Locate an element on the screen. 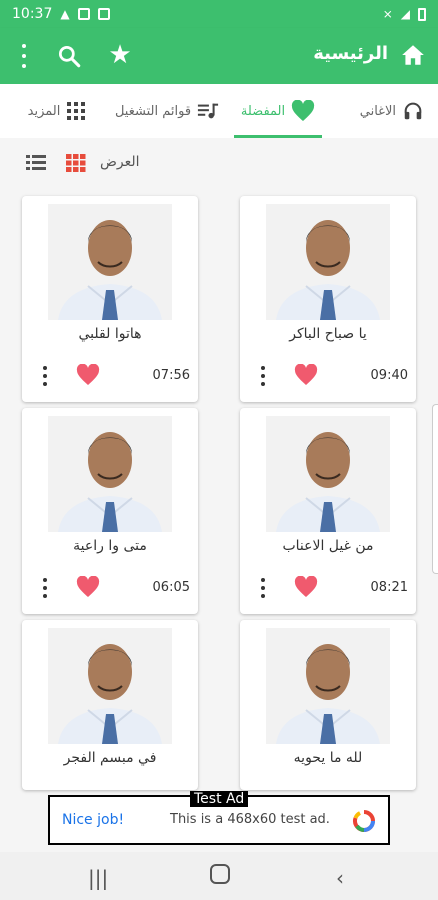 Image resolution: width=438 pixels, height=900 pixels. grid-icon is located at coordinates (76, 111).